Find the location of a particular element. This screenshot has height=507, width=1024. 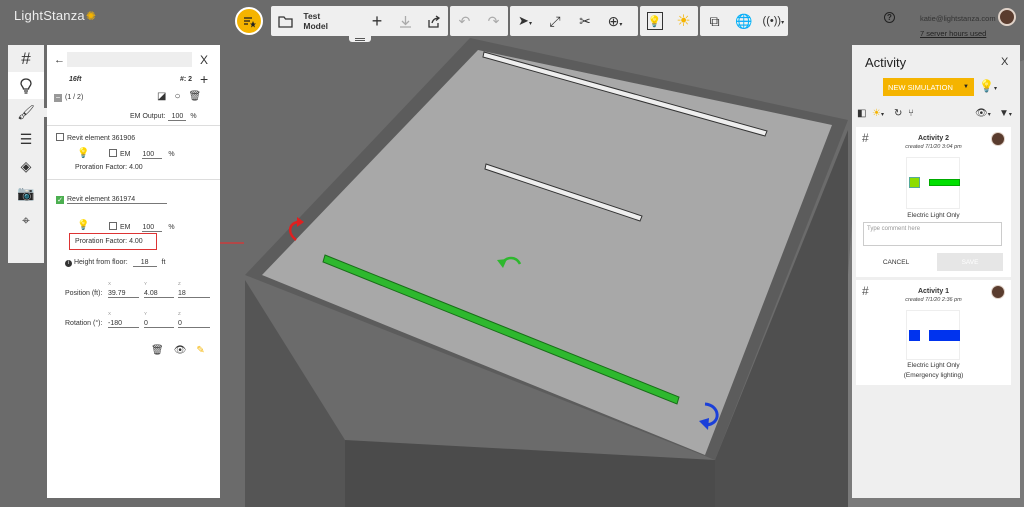

globe-button: 🌐 is located at coordinates (743, 21).